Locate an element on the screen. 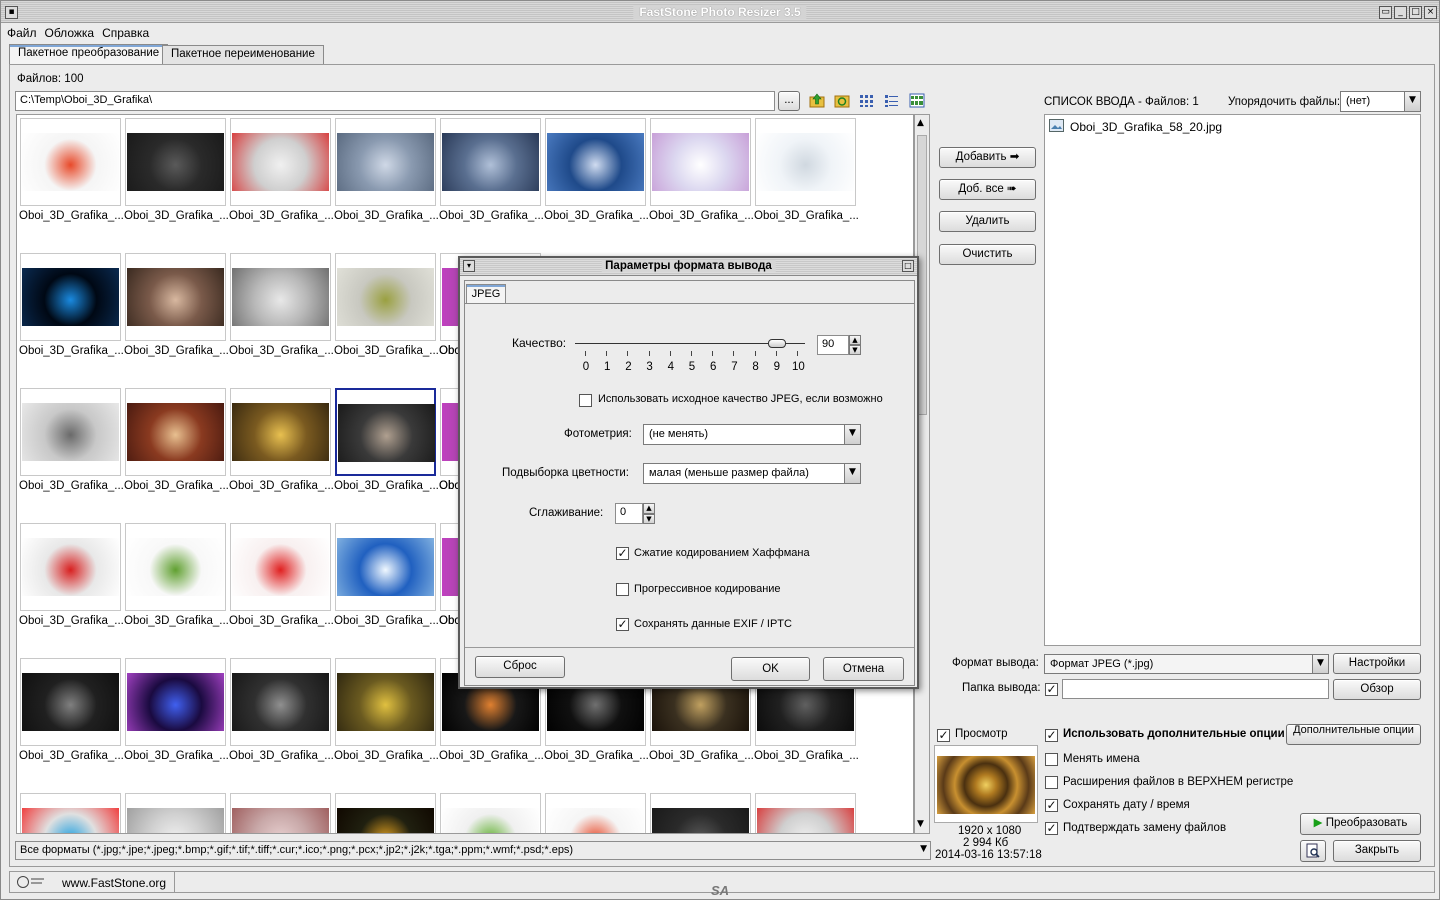  remove-button: Удалить is located at coordinates (987, 221).